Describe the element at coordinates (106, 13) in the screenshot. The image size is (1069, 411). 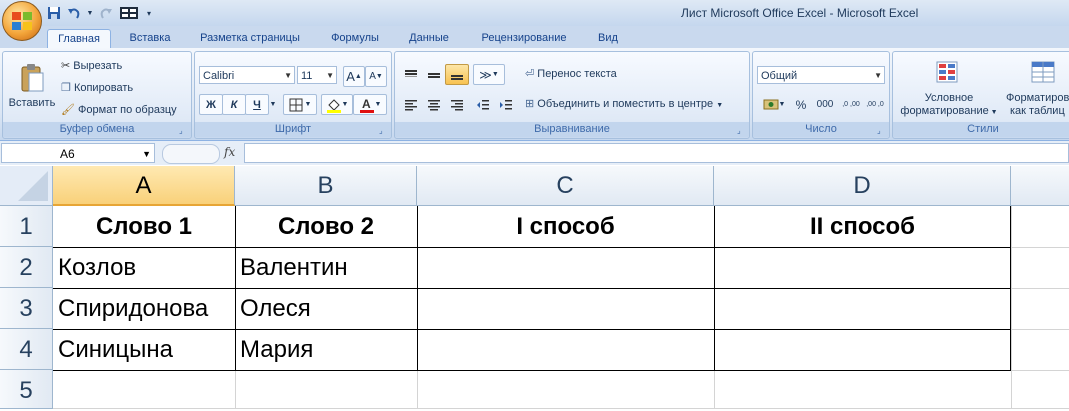
I see `redo-icon` at that location.